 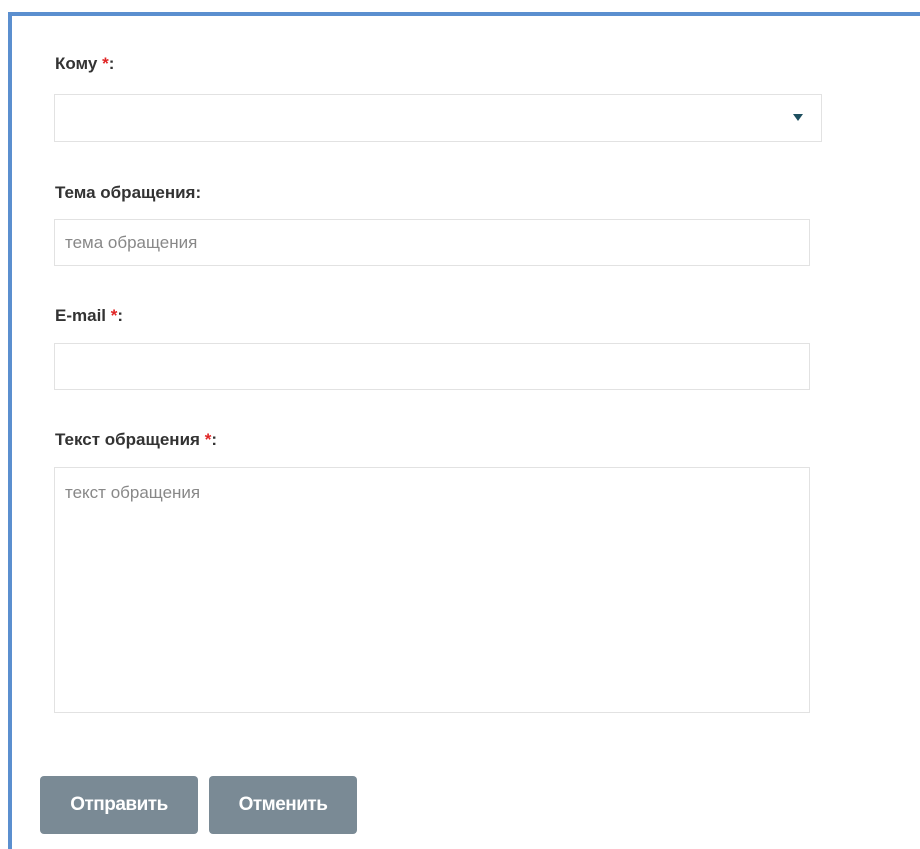 I want to click on to-label: Кому *:, so click(x=84, y=64).